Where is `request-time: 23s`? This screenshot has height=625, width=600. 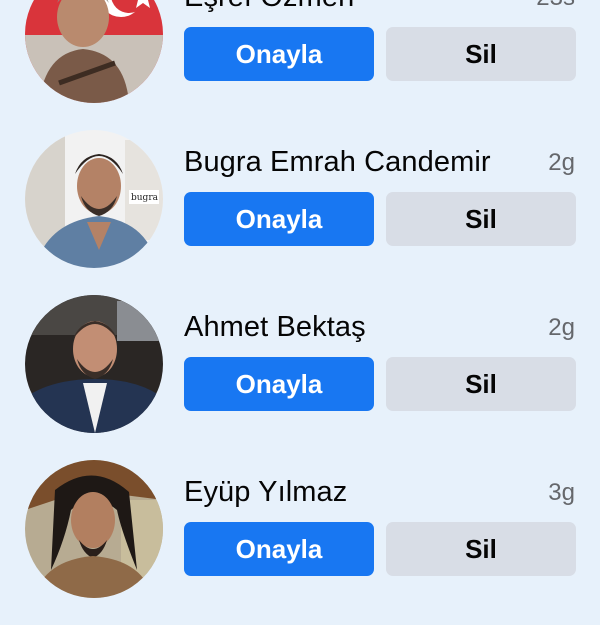
request-time: 23s is located at coordinates (555, 6).